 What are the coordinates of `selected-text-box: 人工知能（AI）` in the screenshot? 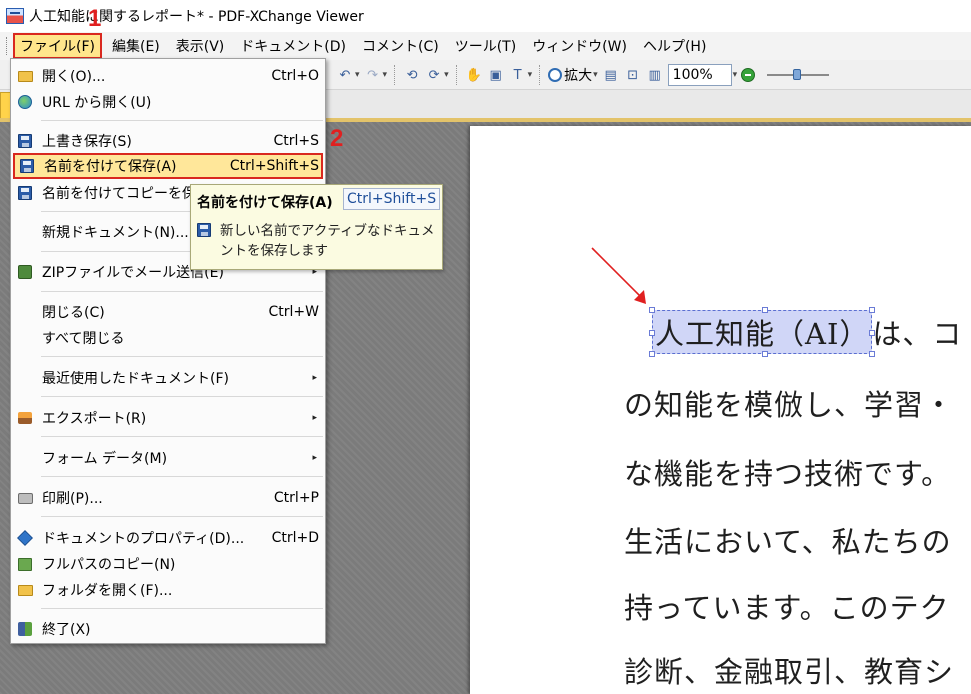 It's located at (762, 332).